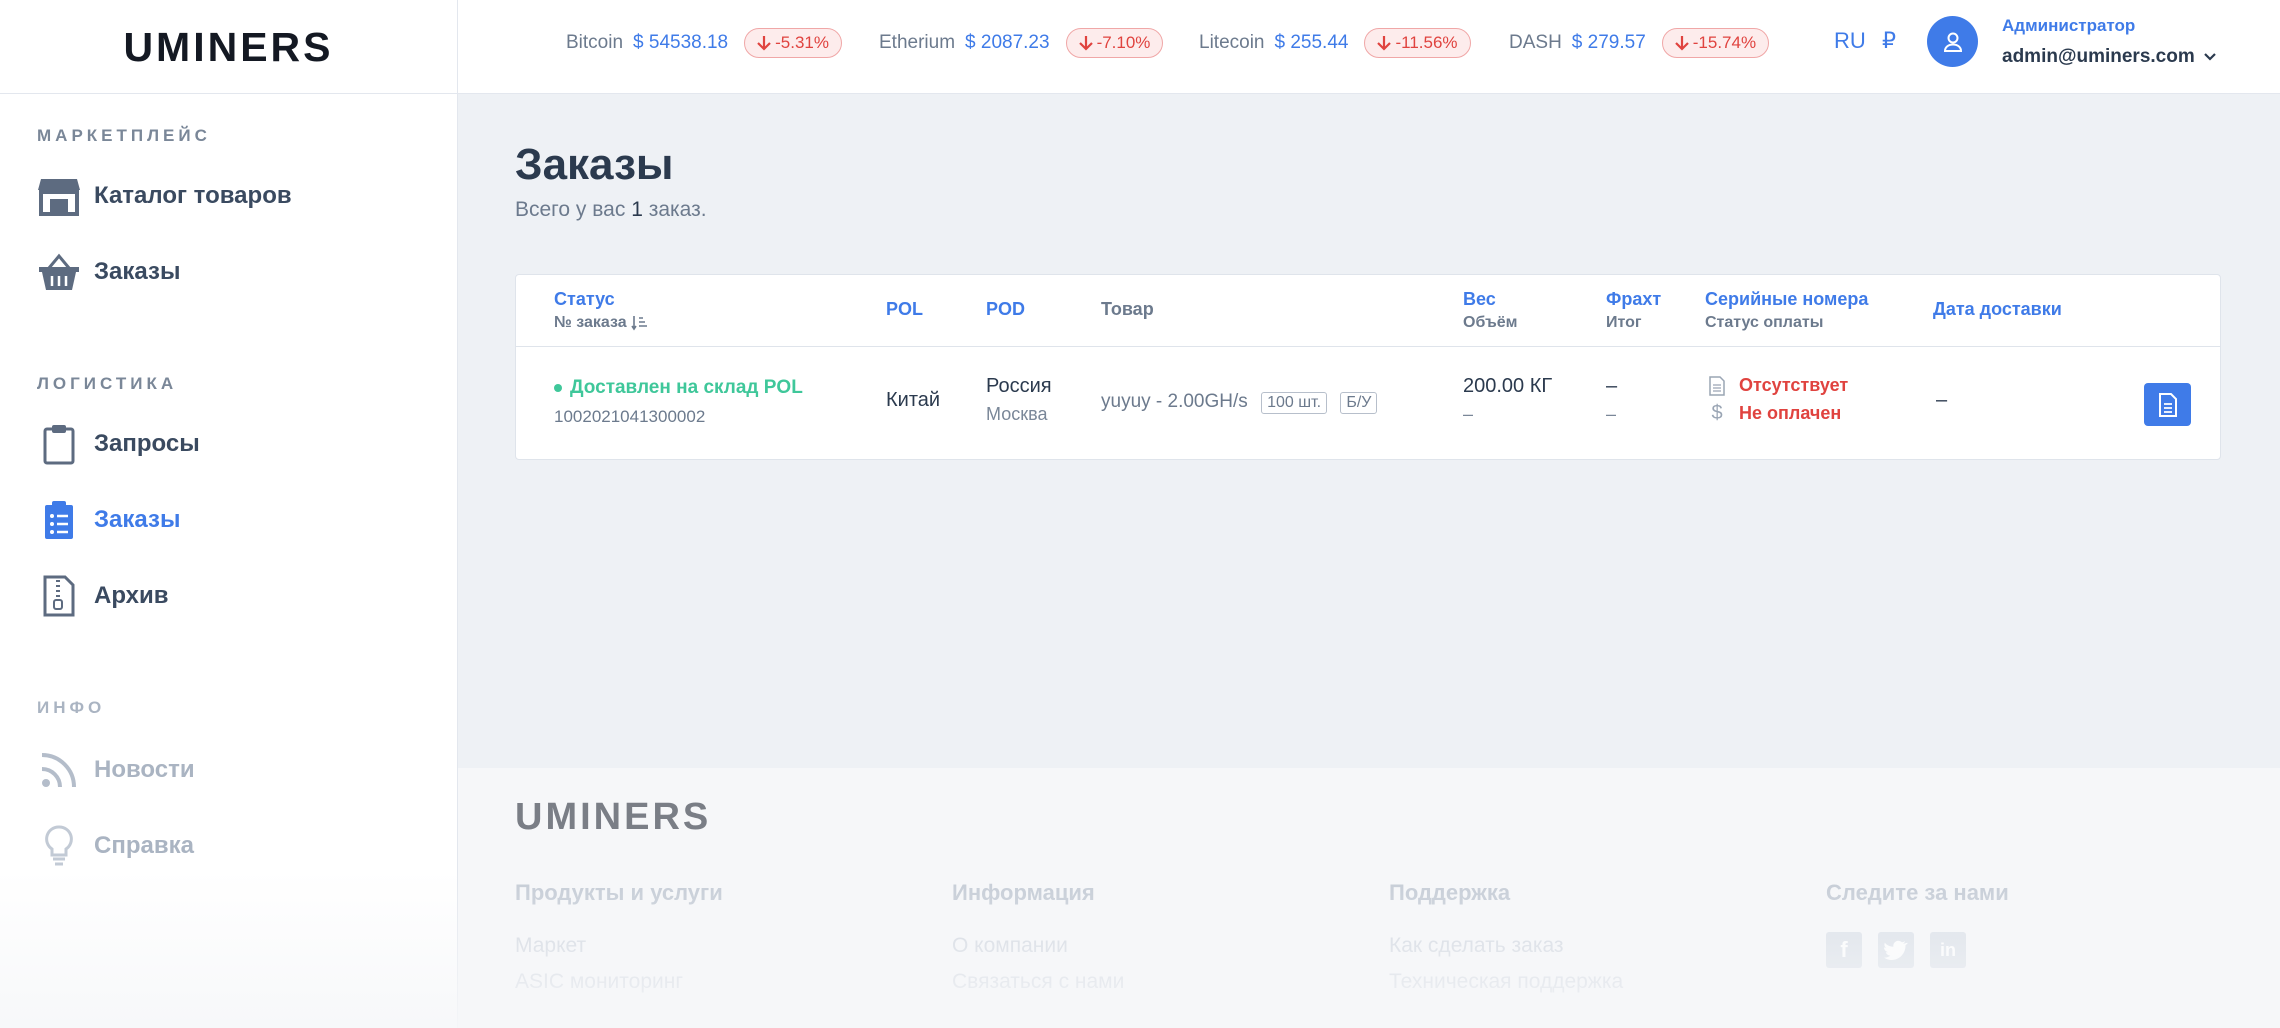 The height and width of the screenshot is (1028, 2280). Describe the element at coordinates (550, 946) in the screenshot. I see `footer-link: Маркет` at that location.